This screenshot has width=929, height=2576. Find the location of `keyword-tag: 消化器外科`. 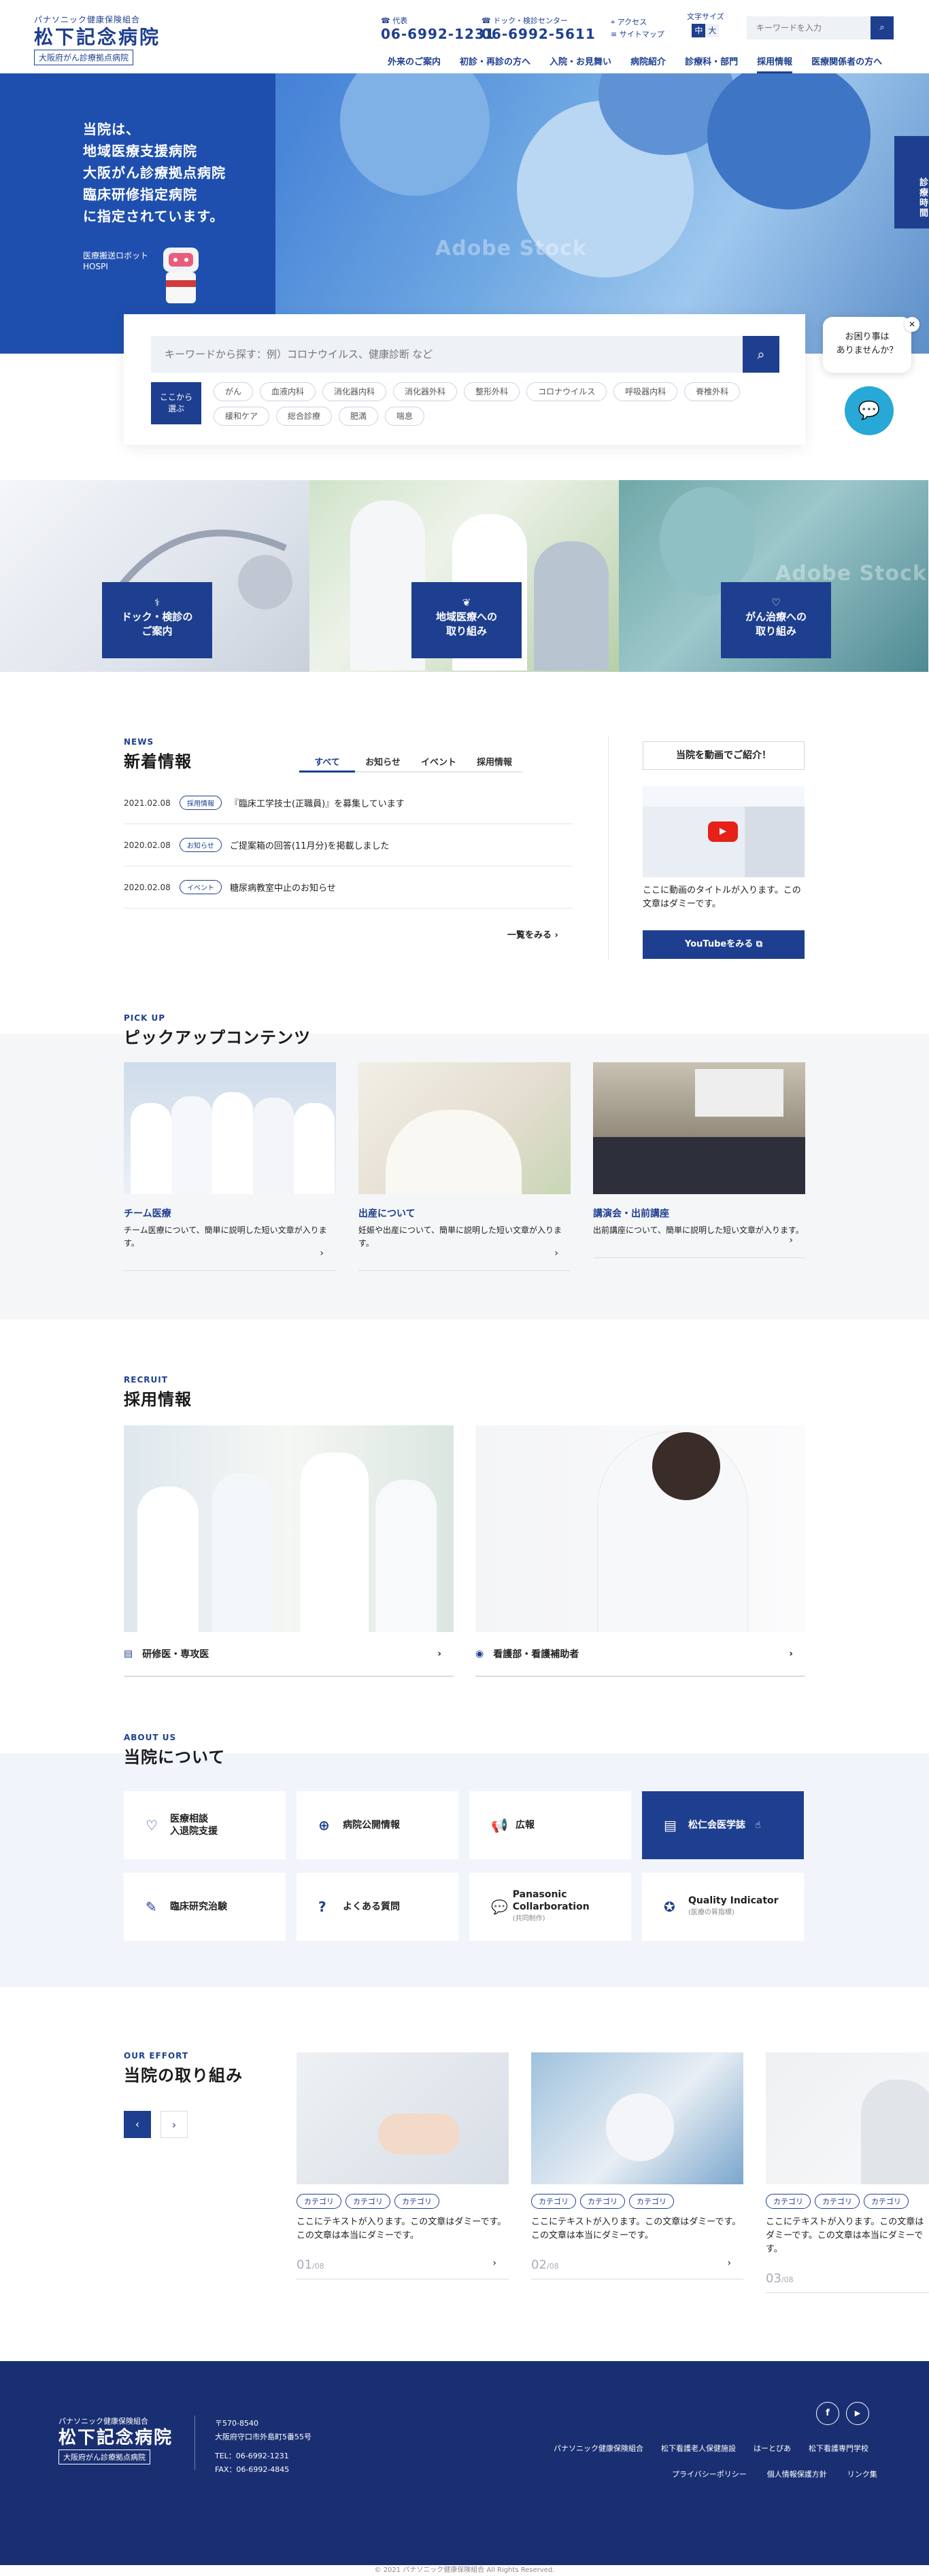

keyword-tag: 消化器外科 is located at coordinates (425, 391).